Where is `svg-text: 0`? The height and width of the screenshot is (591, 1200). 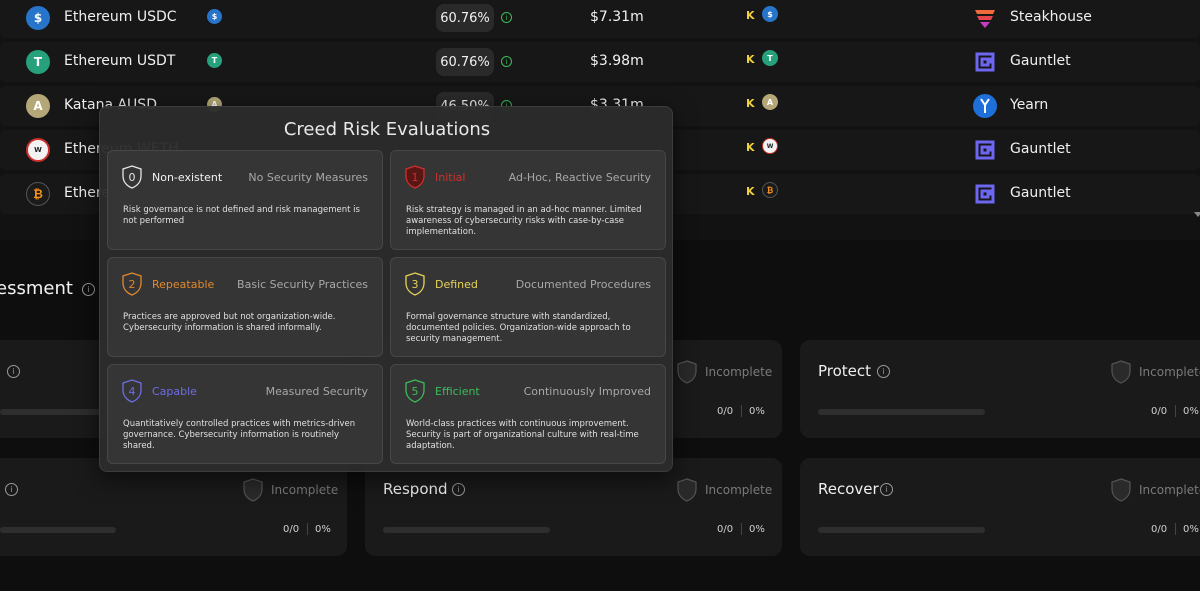
svg-text: 0 is located at coordinates (132, 177).